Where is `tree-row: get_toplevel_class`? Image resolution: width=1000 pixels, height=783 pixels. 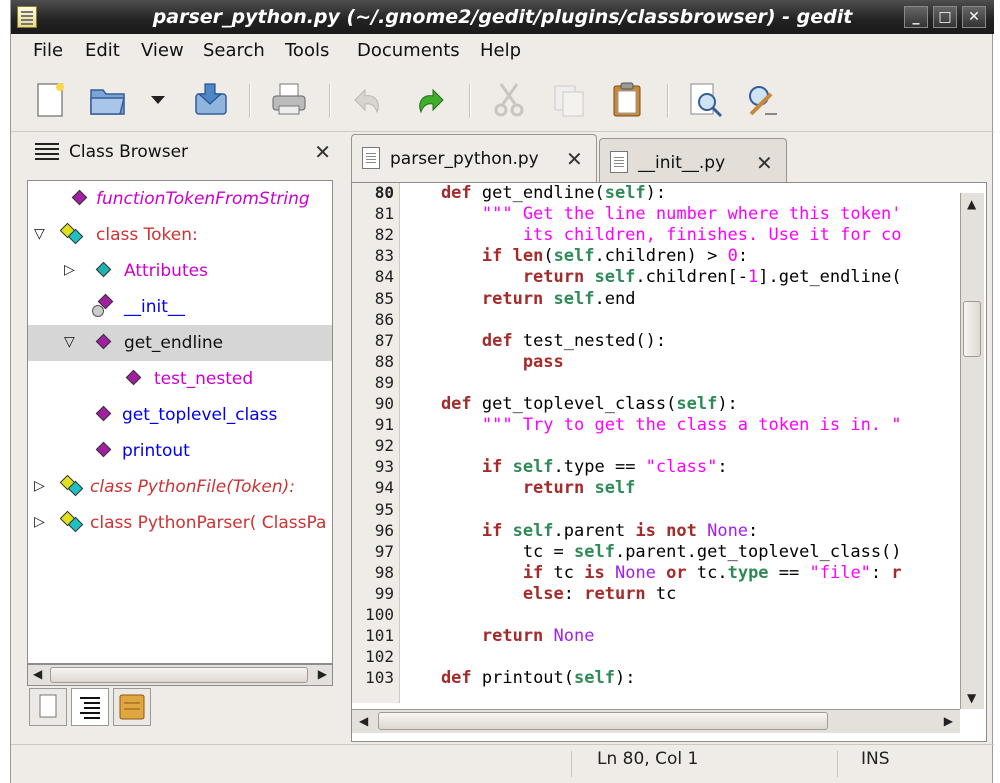 tree-row: get_toplevel_class is located at coordinates (180, 415).